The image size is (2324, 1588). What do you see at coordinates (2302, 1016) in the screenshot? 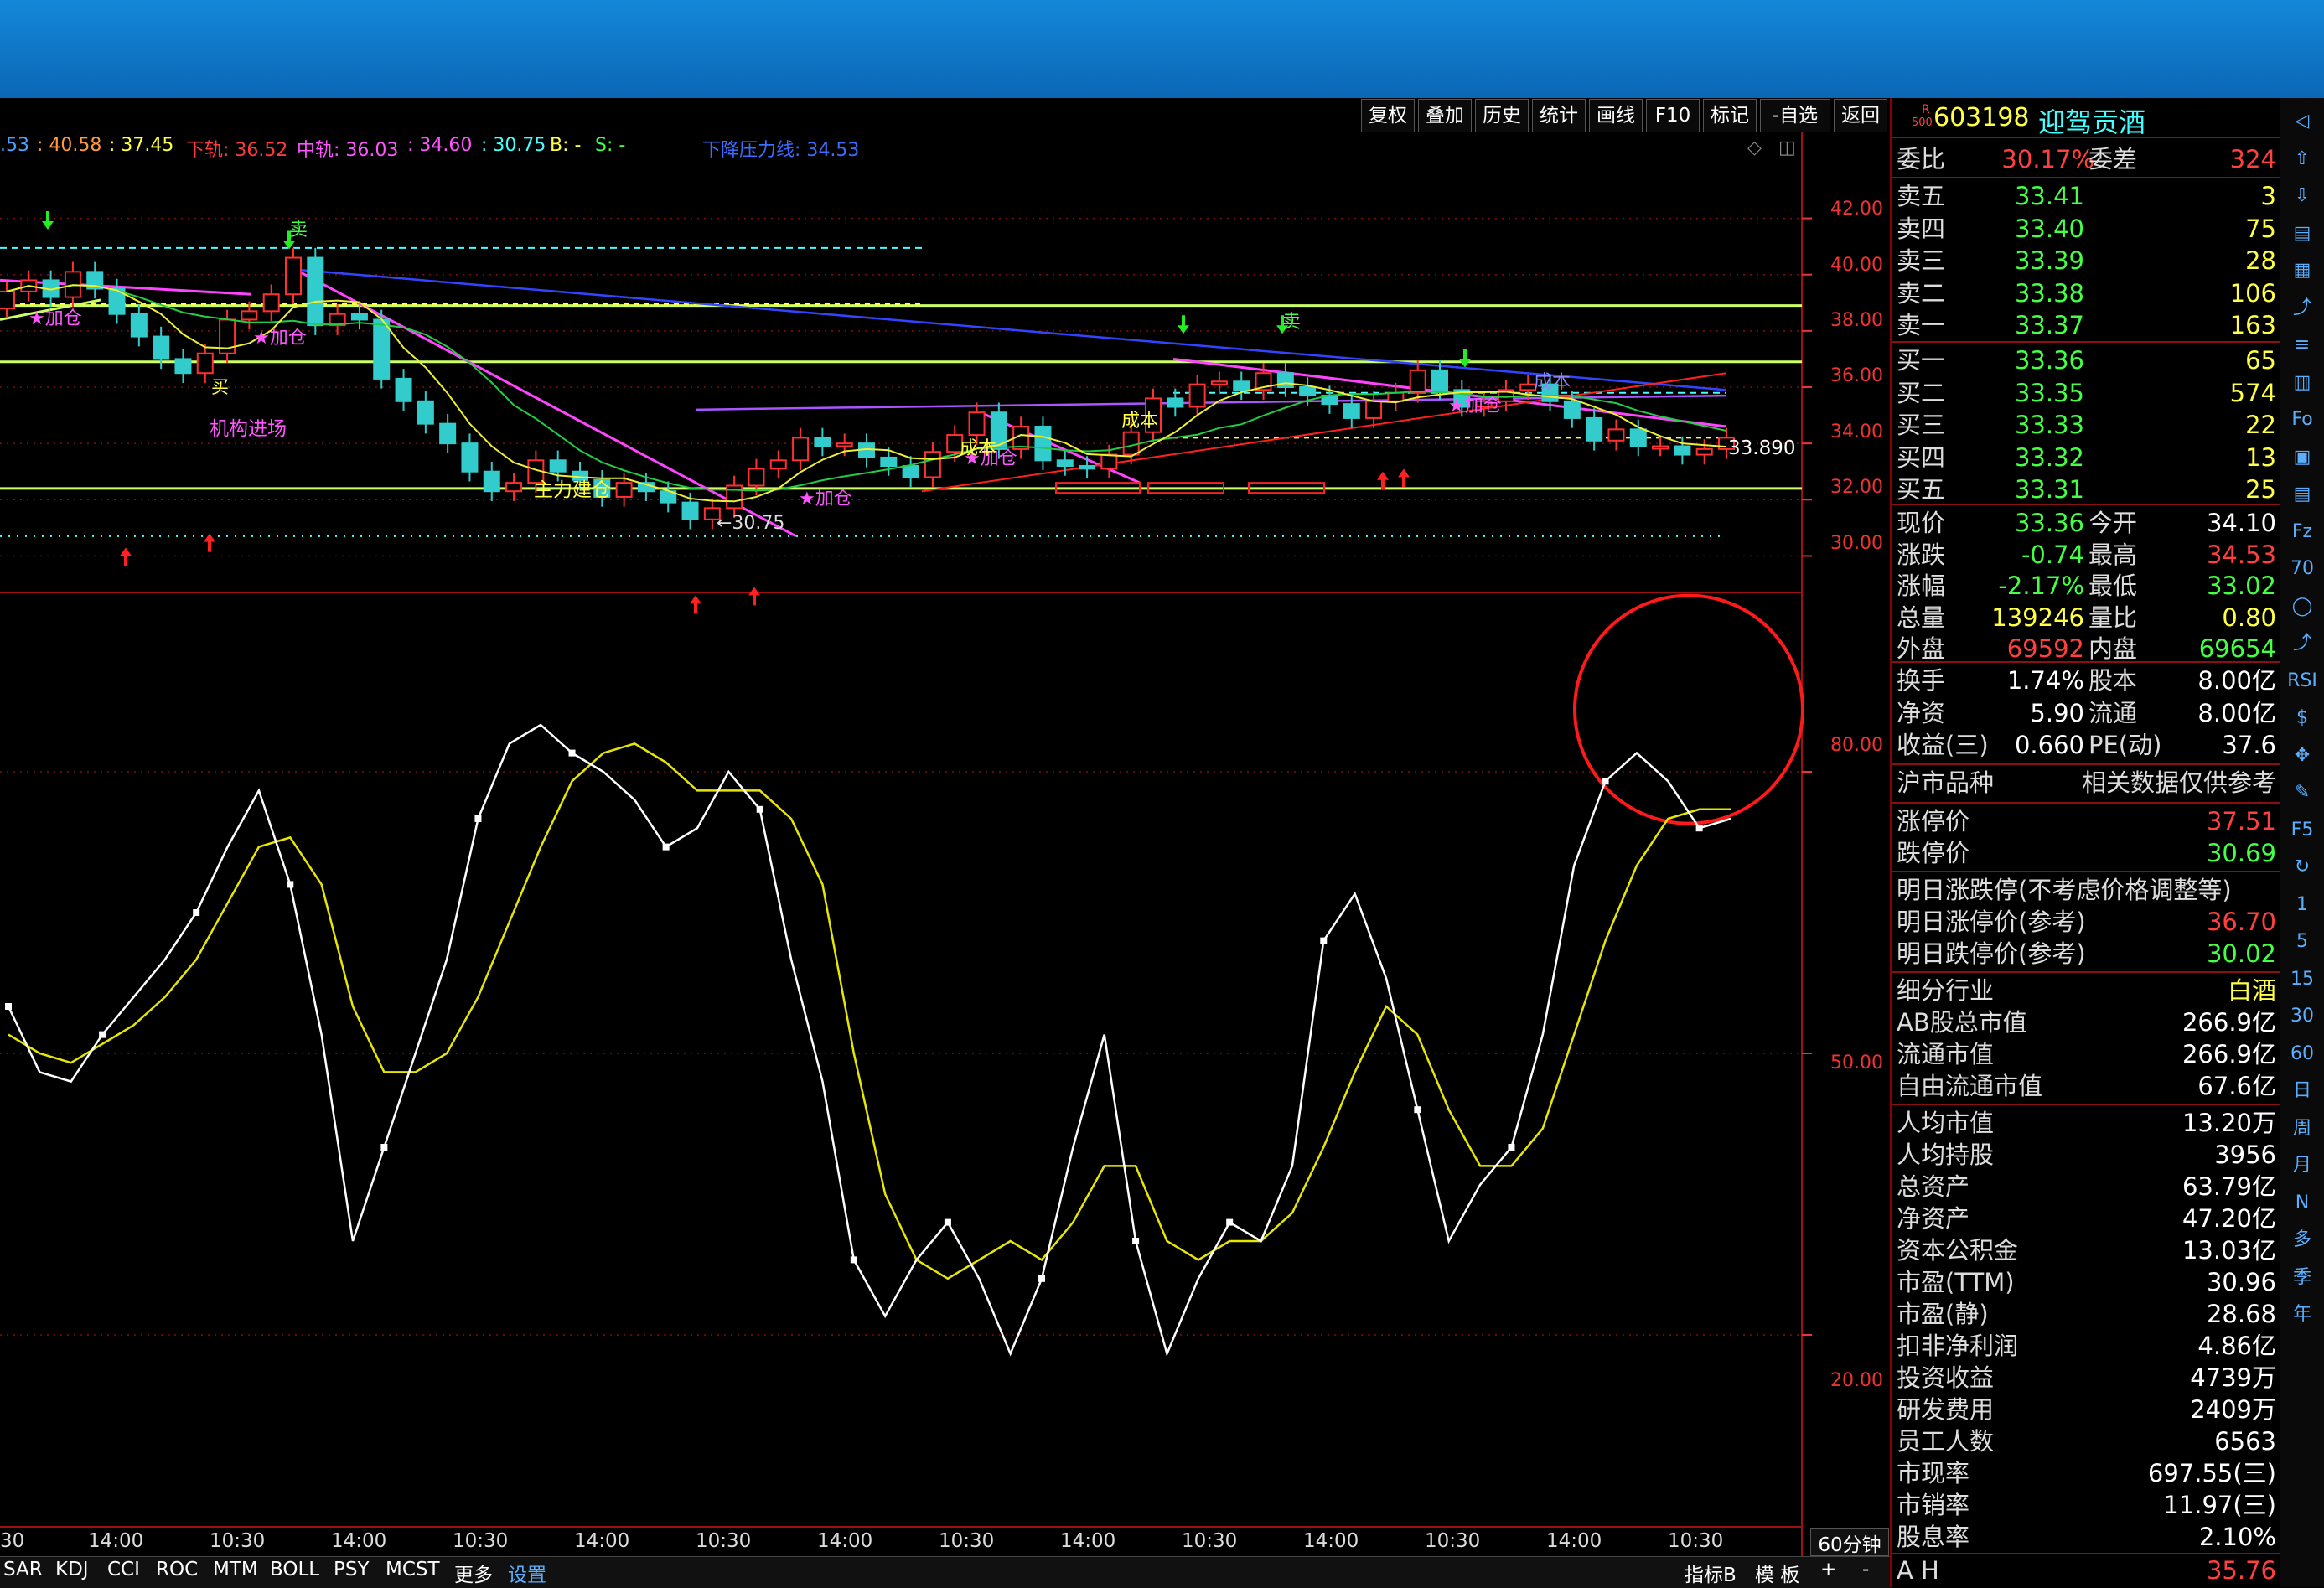
I see `side-tool-icon: 30` at bounding box center [2302, 1016].